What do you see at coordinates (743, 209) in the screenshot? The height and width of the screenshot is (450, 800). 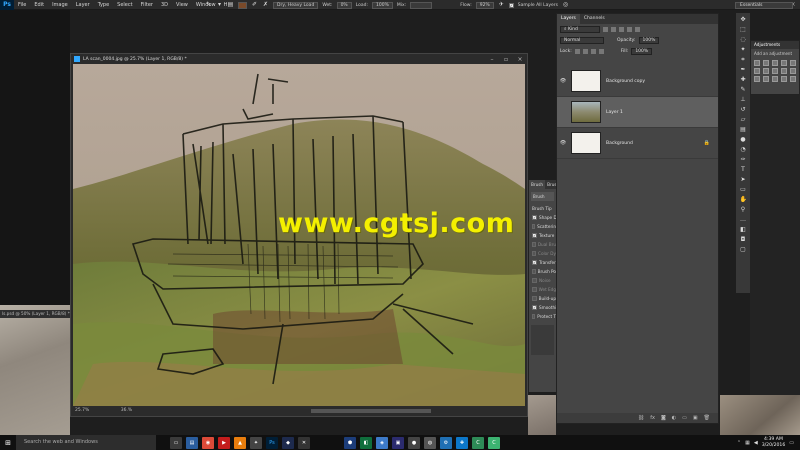 I see `zoom-tool-icon: ⚲` at bounding box center [743, 209].